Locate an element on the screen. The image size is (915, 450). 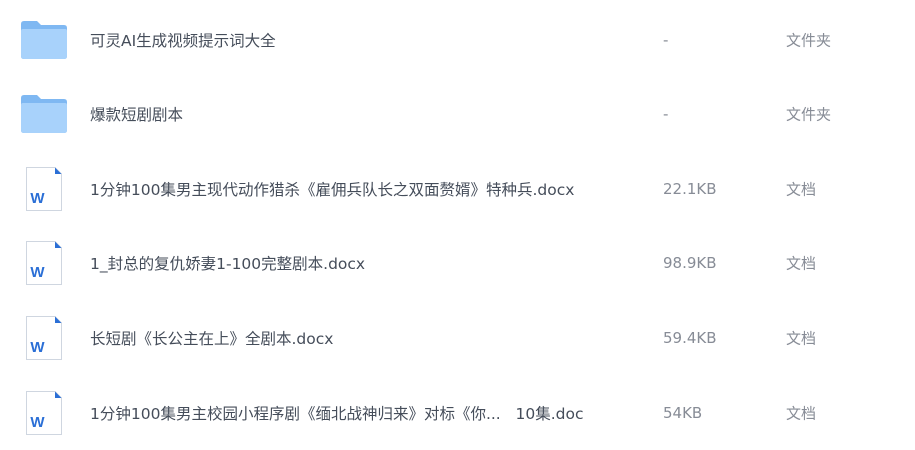
file-name: 可灵AI生成视频提示词大全 is located at coordinates (183, 40).